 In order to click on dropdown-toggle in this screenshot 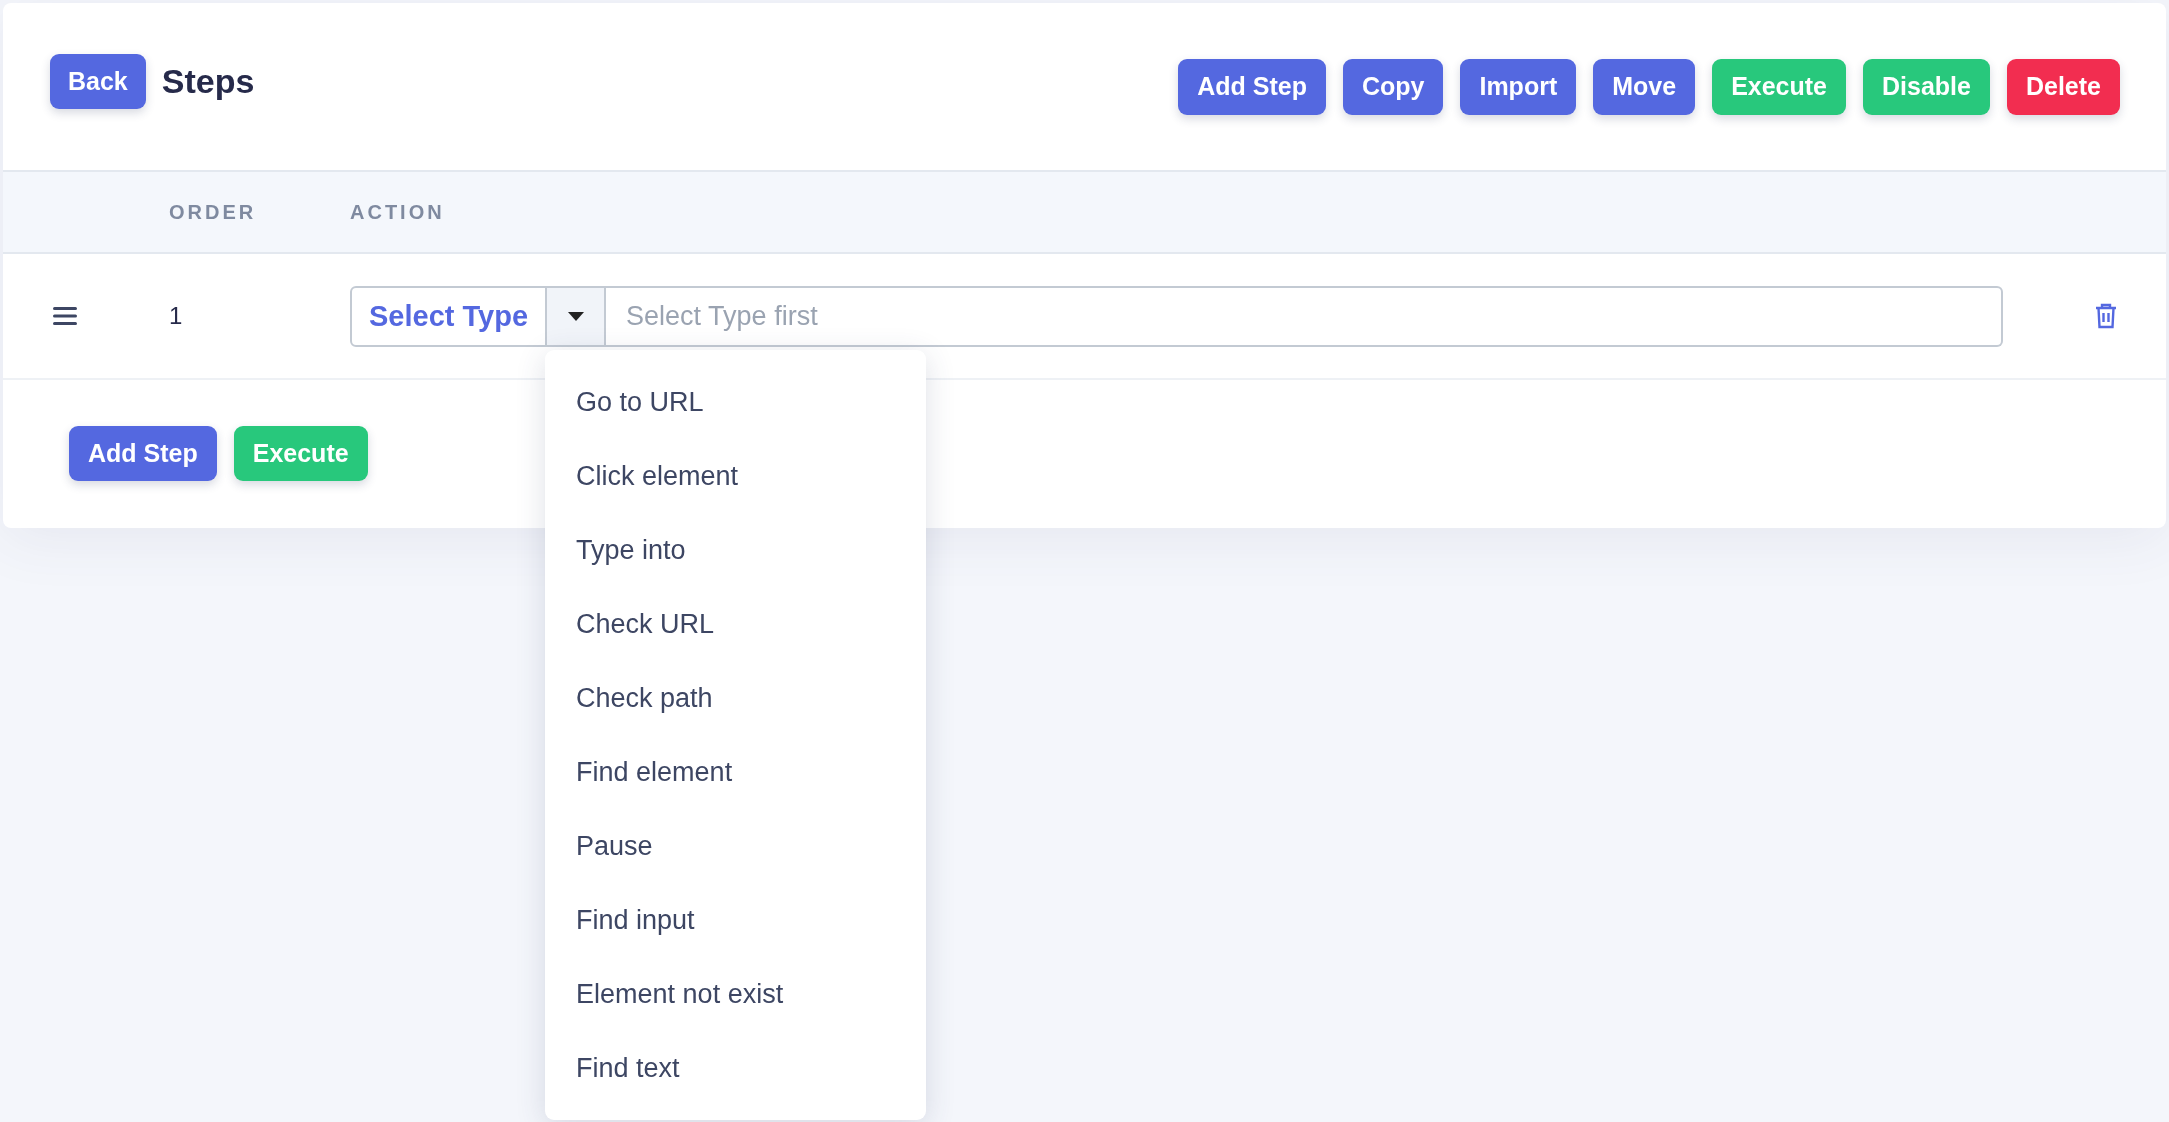, I will do `click(577, 316)`.